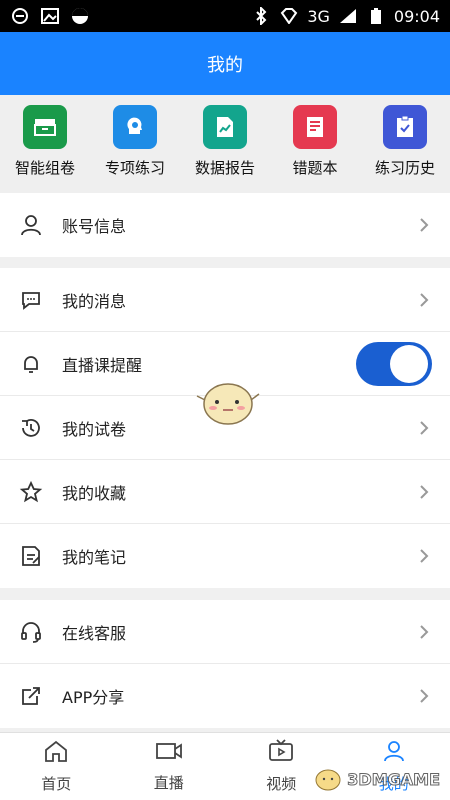  Describe the element at coordinates (94, 633) in the screenshot. I see `row-label: 在线客服` at that location.